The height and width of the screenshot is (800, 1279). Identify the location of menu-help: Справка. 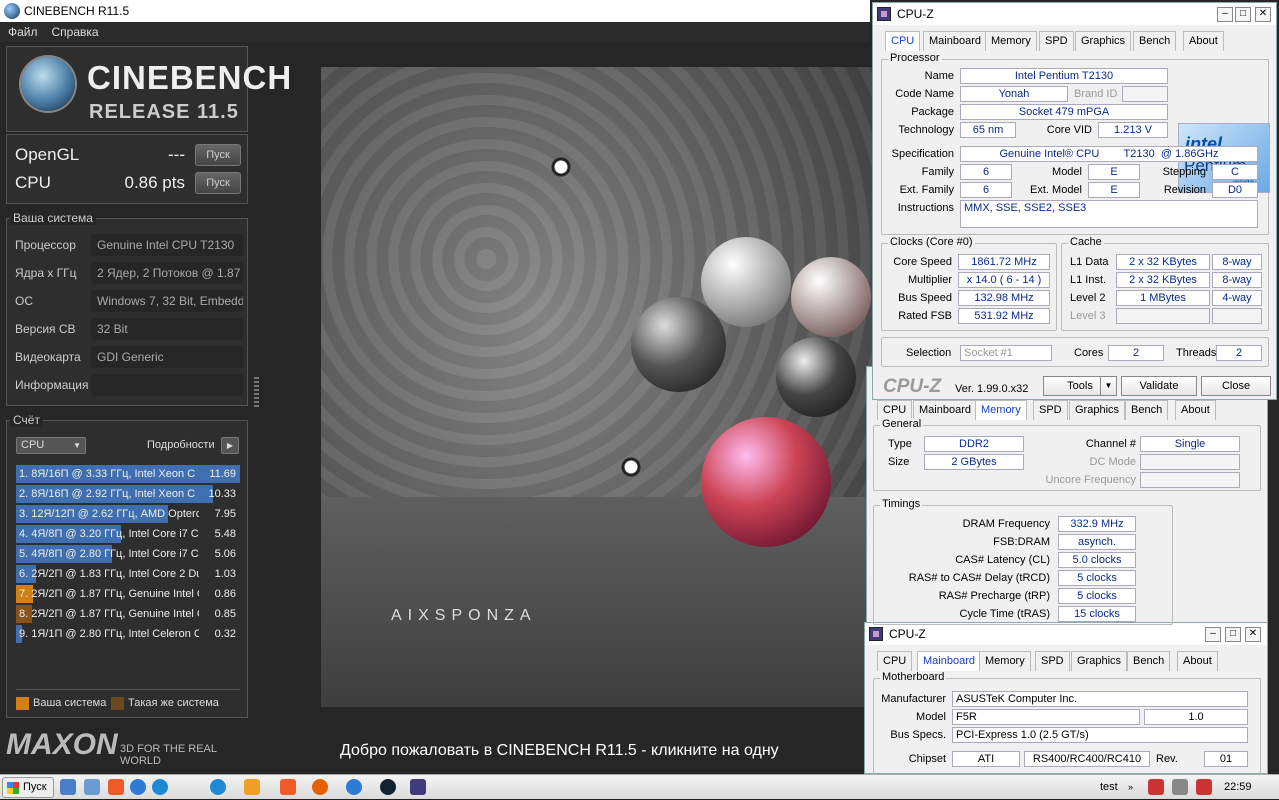
(75, 32).